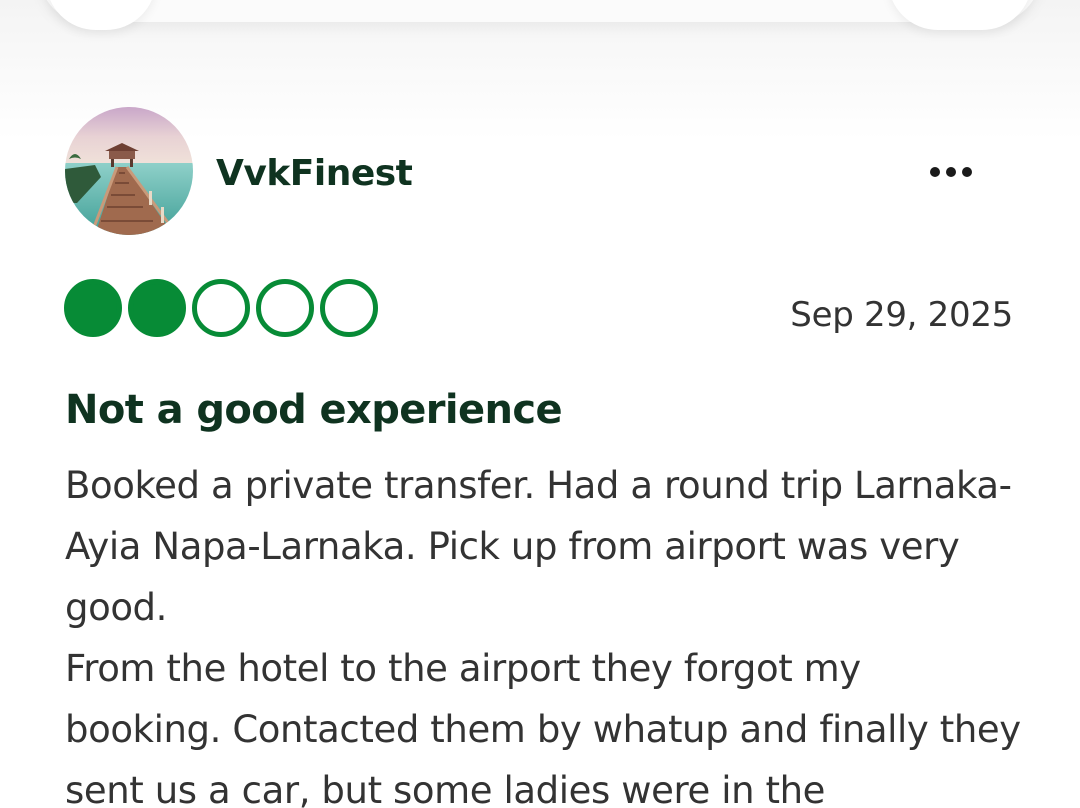 Image resolution: width=1080 pixels, height=808 pixels. I want to click on avatar, so click(129, 171).